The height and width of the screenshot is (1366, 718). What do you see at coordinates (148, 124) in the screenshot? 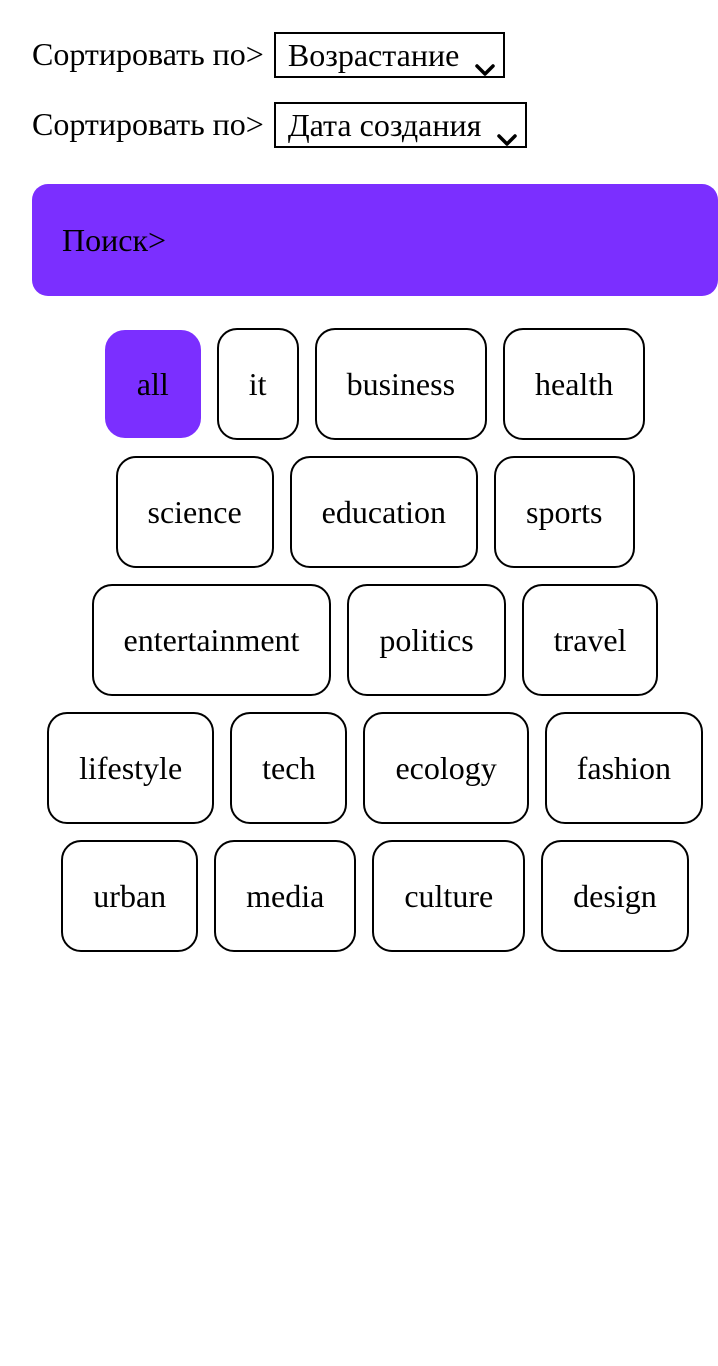
I see `sort-field-label: Сортировать по>` at bounding box center [148, 124].